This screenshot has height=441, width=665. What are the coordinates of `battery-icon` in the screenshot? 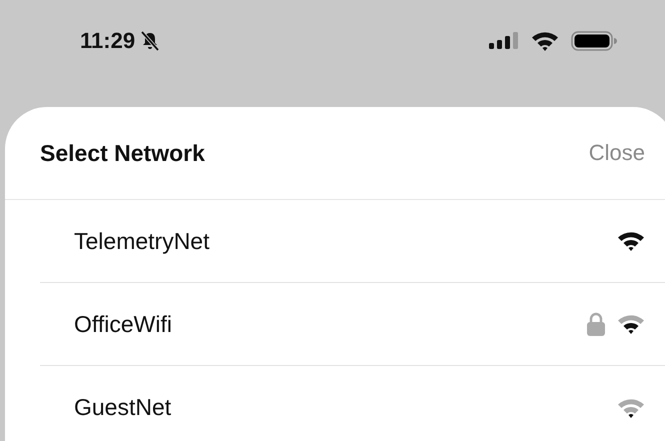 It's located at (594, 40).